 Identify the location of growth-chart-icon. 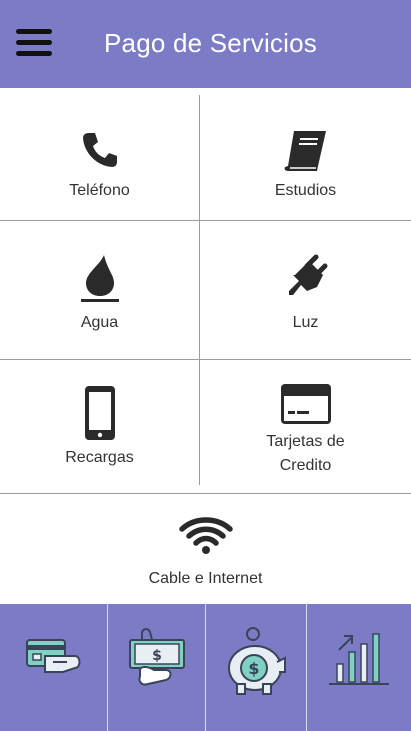
(359, 659).